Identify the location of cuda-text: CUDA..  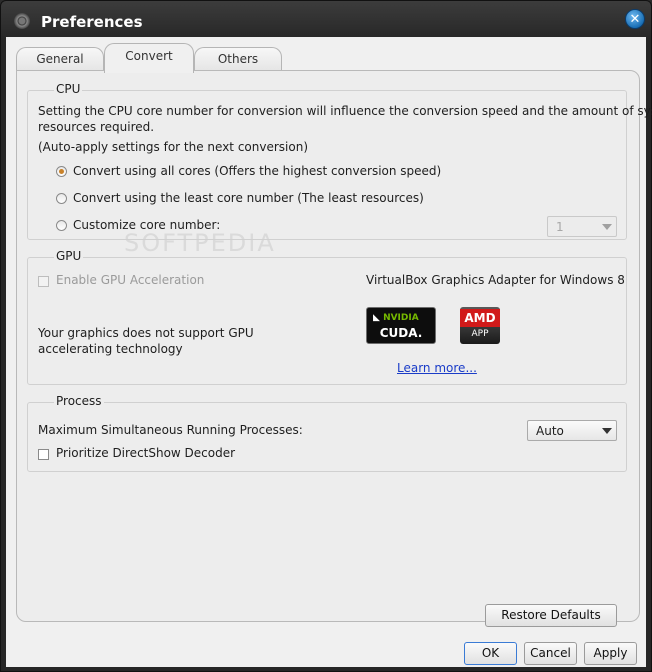
(401, 333).